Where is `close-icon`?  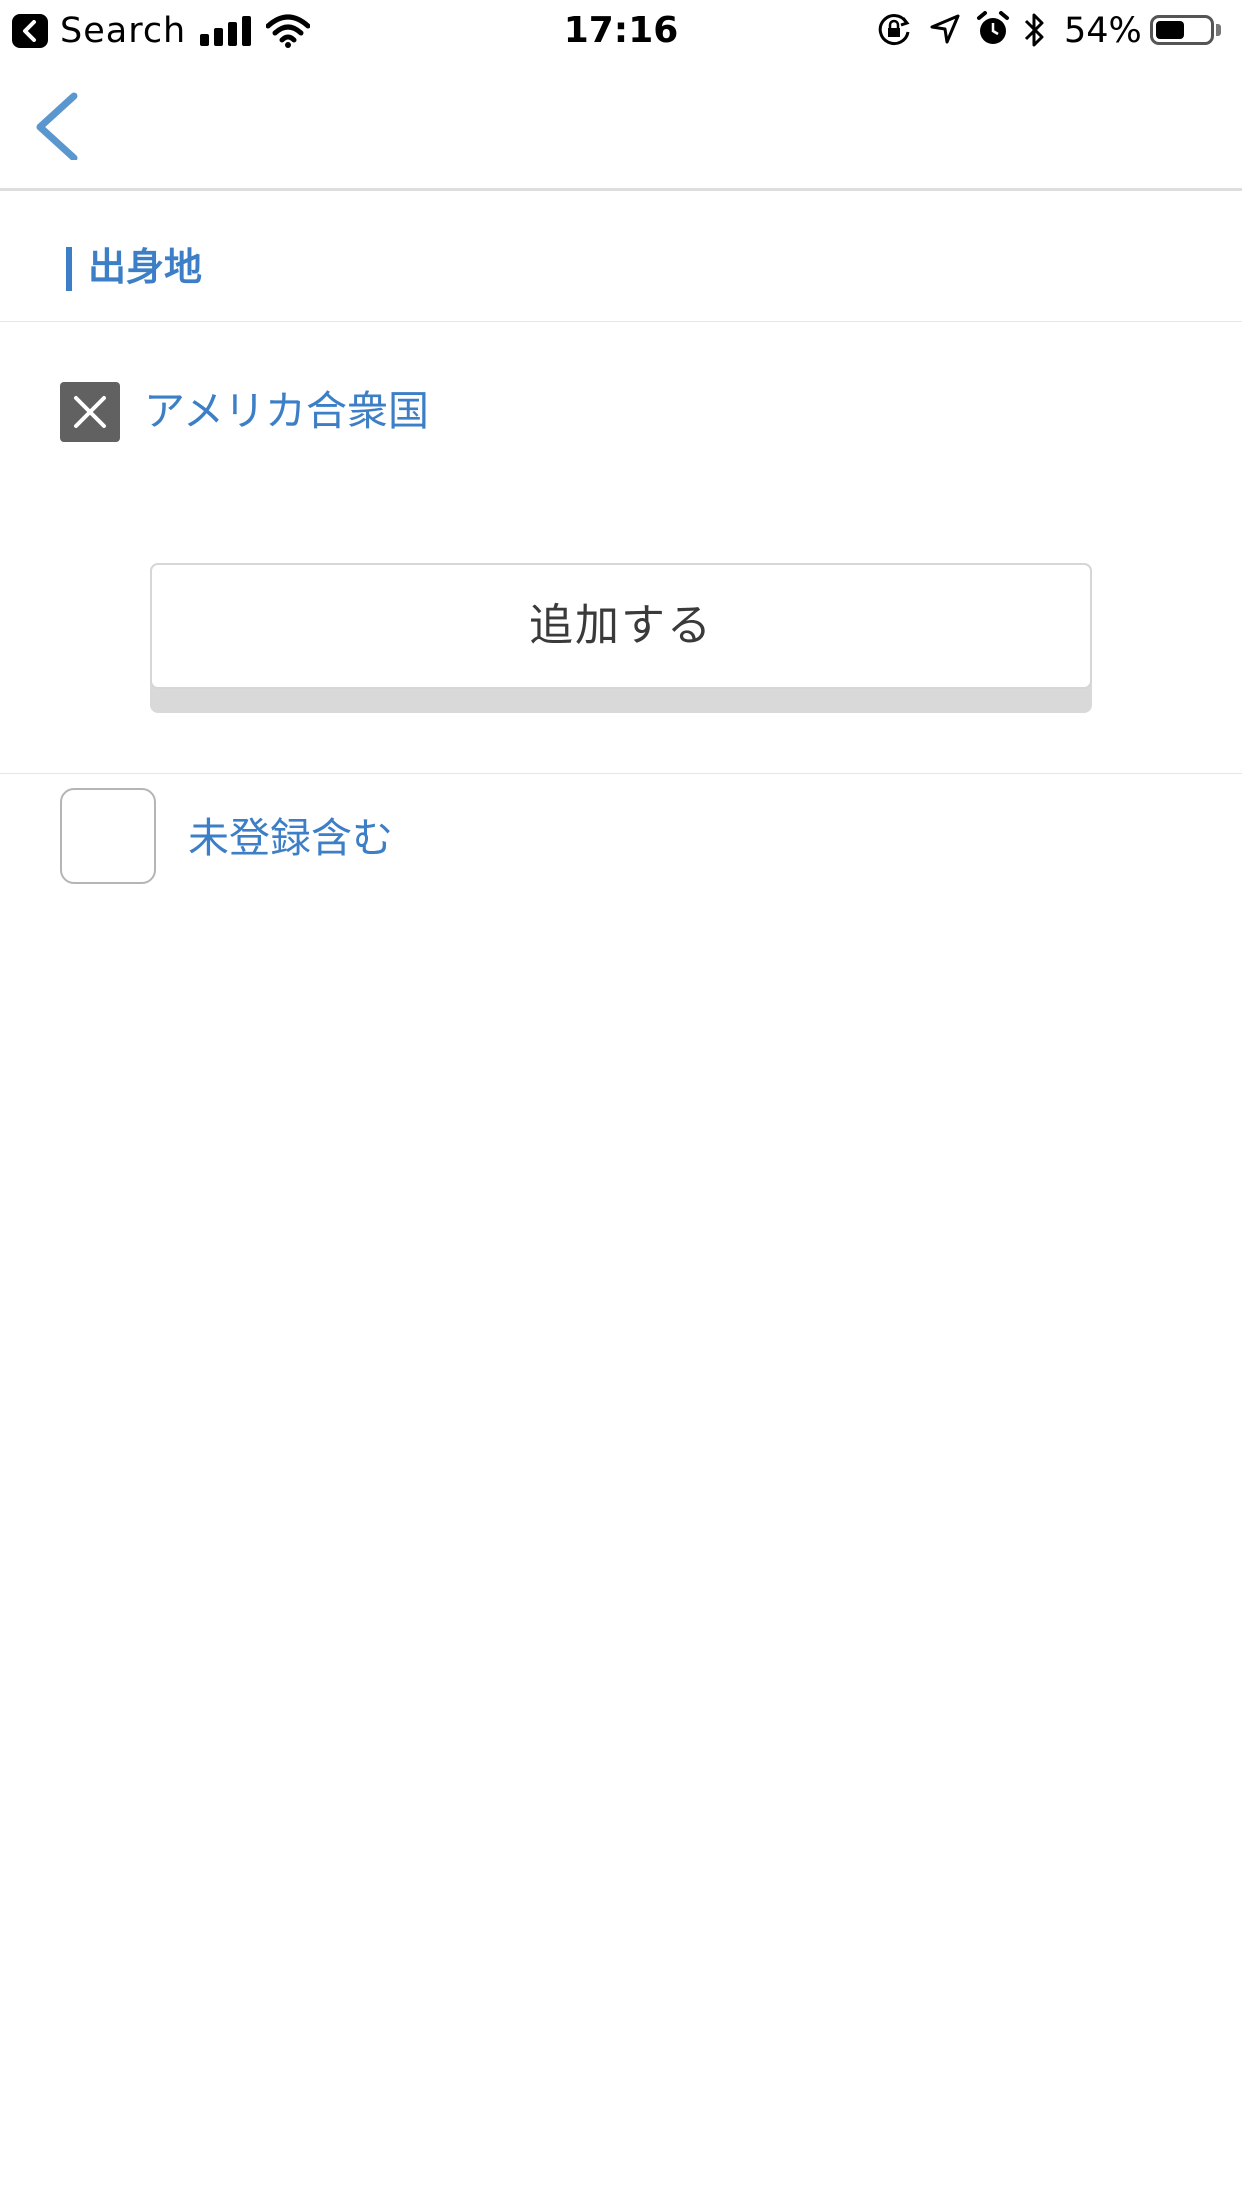 close-icon is located at coordinates (90, 412).